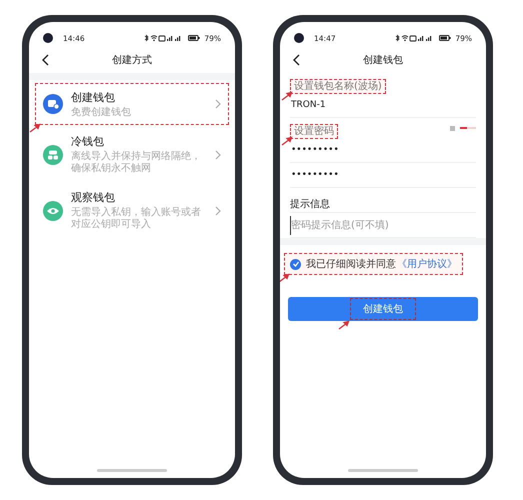 The height and width of the screenshot is (500, 523). I want to click on agreement-link: 《用户协议》, so click(427, 264).